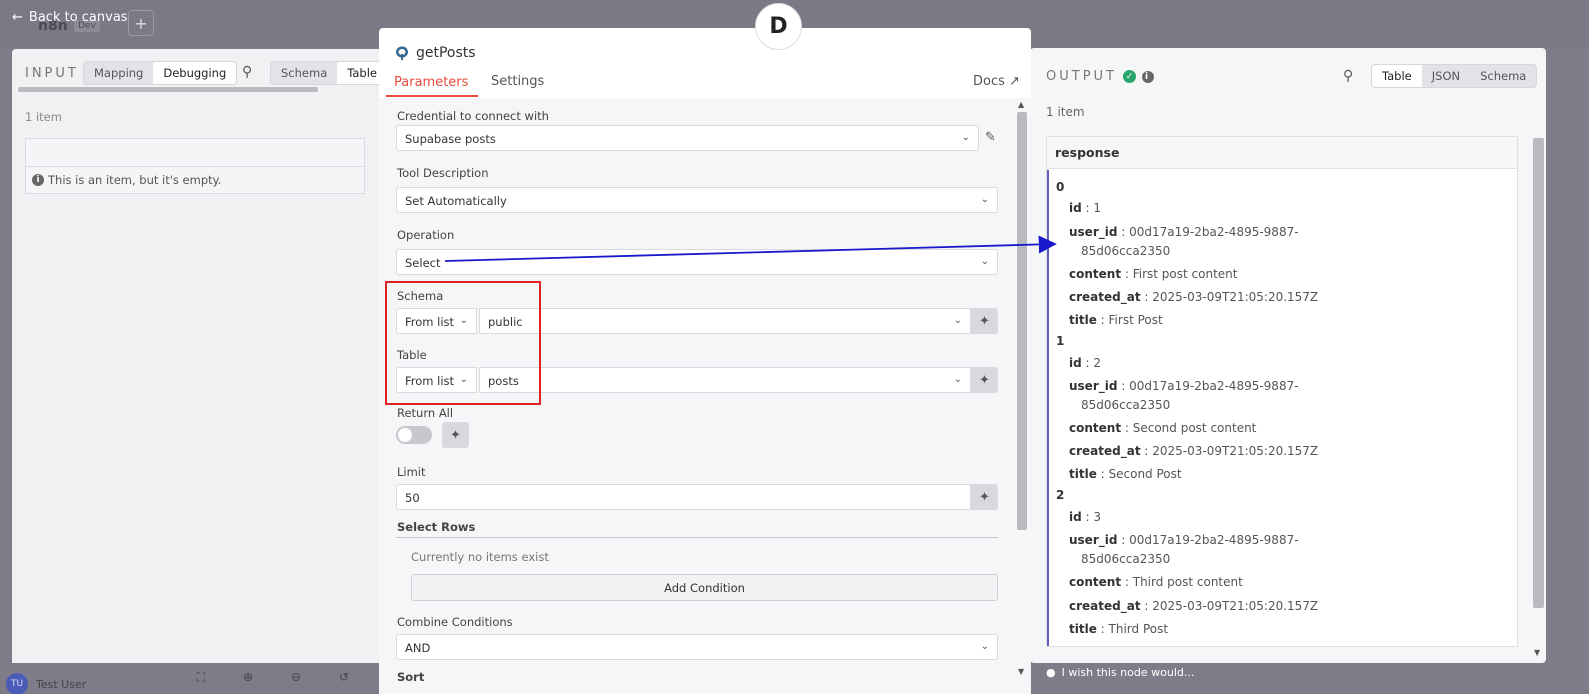 Image resolution: width=1589 pixels, height=694 pixels. I want to click on array-index: 1, so click(1060, 341).